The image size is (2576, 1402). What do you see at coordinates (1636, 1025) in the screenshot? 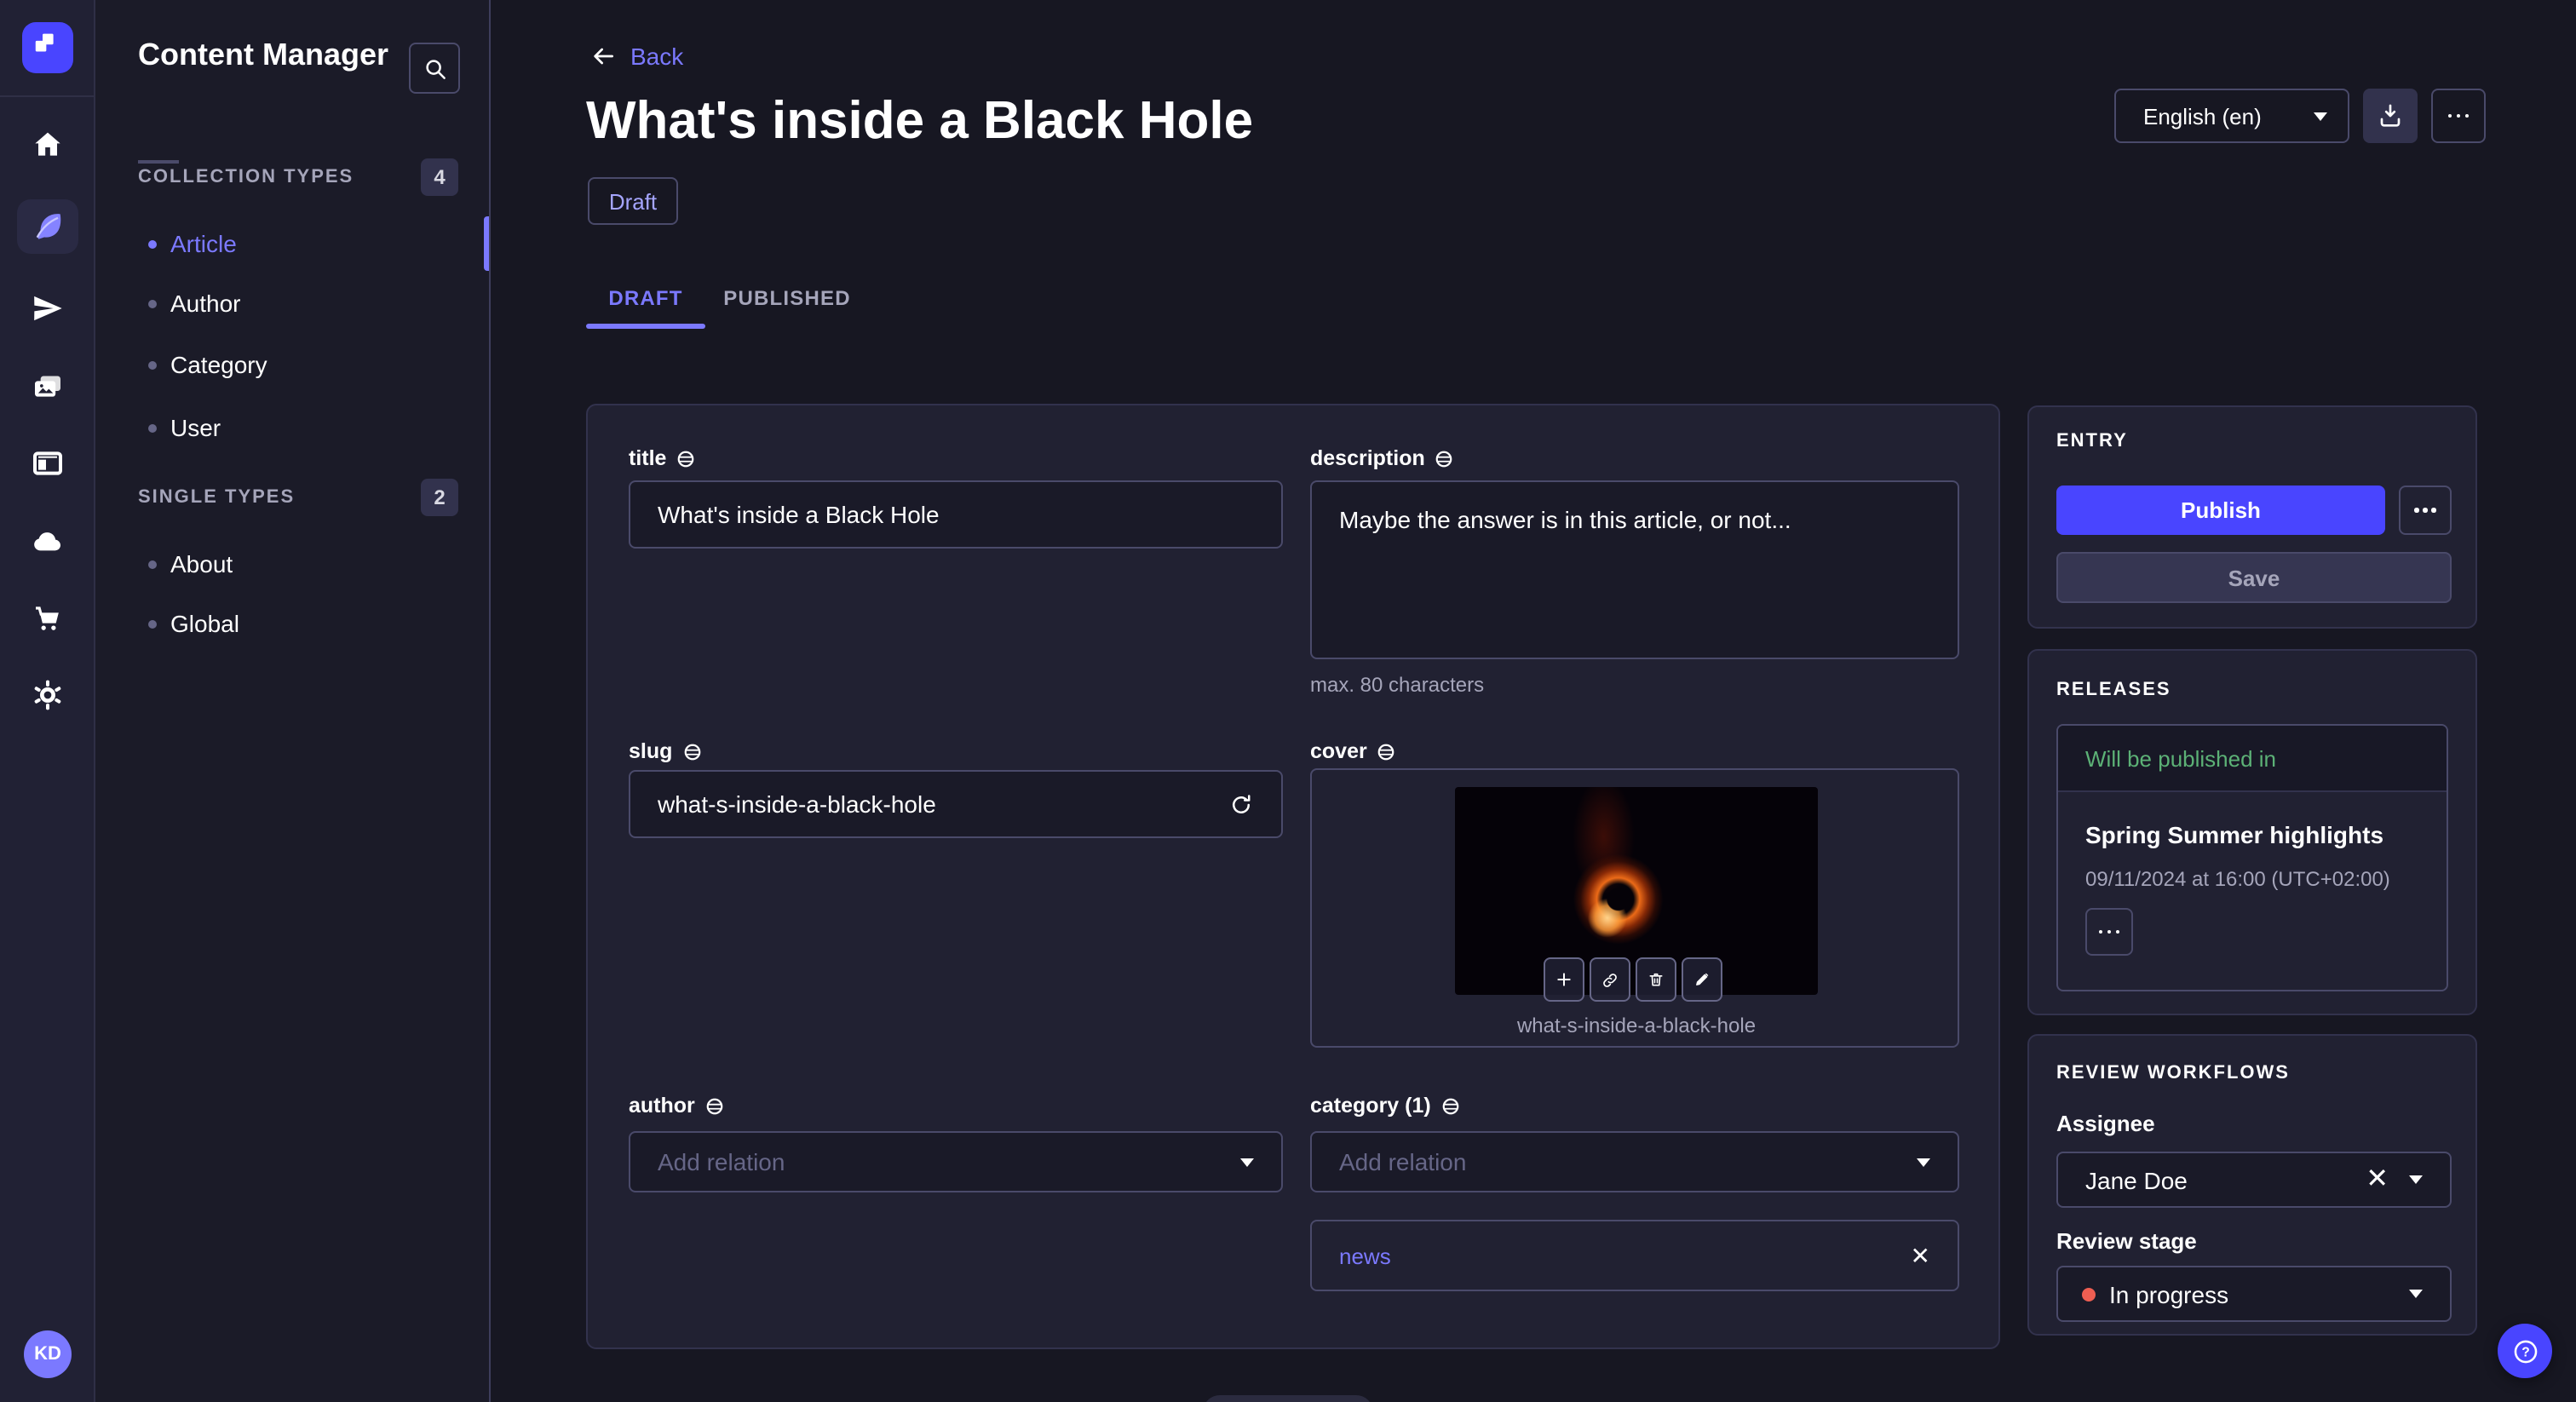
I see `cover-filename: what-s-inside-a-black-hole` at bounding box center [1636, 1025].